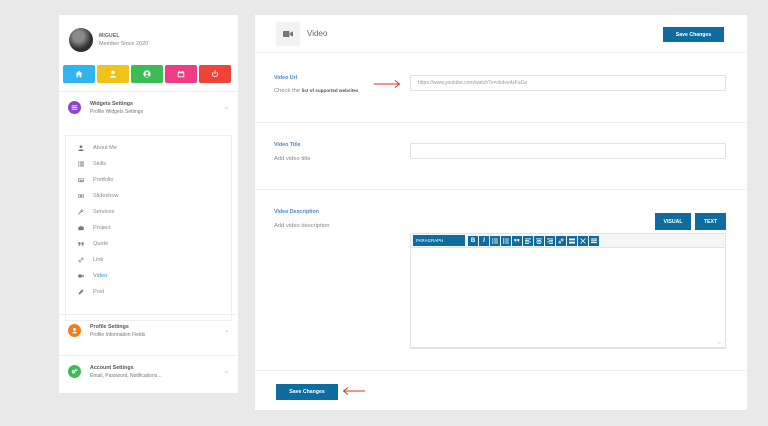 Image resolution: width=768 pixels, height=426 pixels. I want to click on page-title: Video, so click(317, 33).